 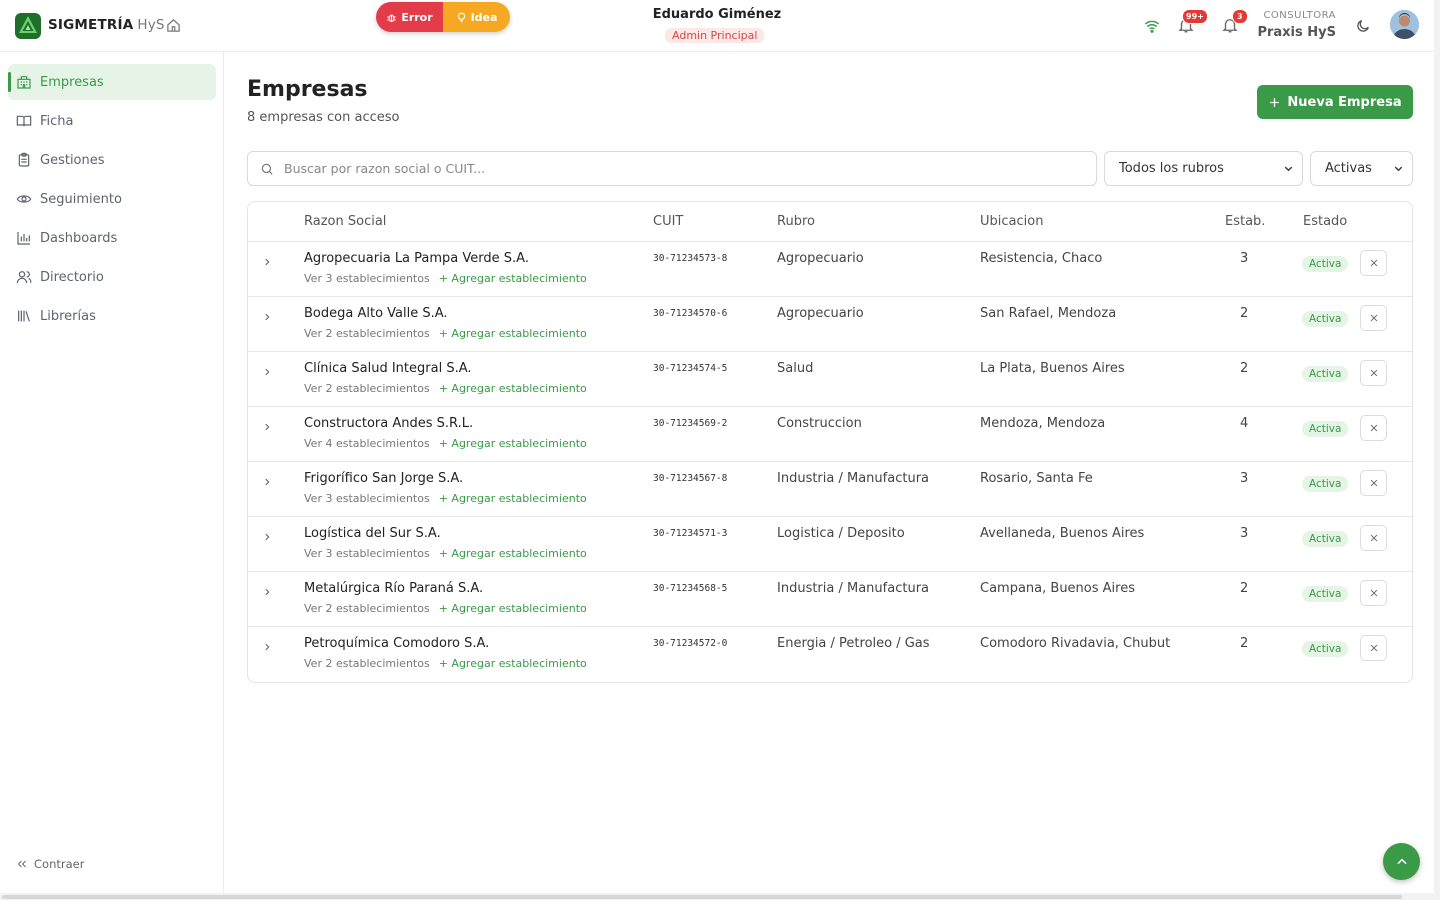 I want to click on eye-icon, so click(x=24, y=199).